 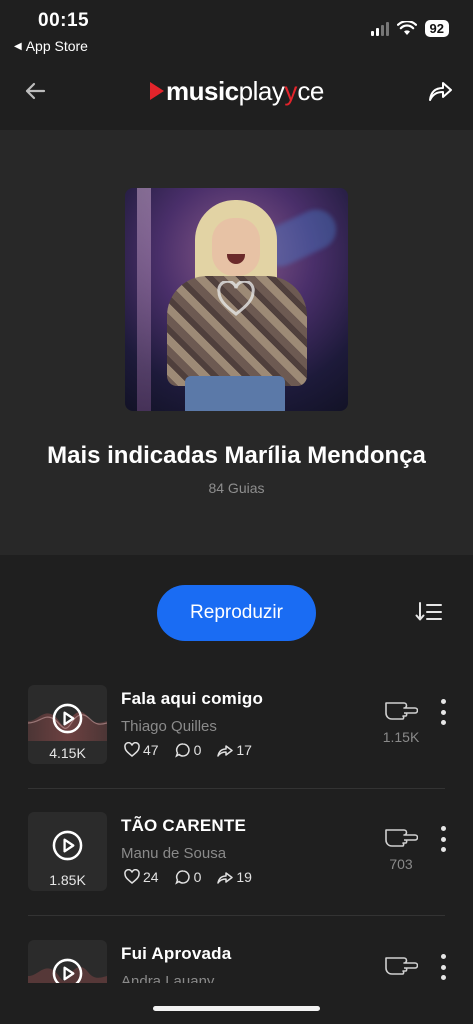 What do you see at coordinates (291, 90) in the screenshot?
I see `logo-text-accent: y` at bounding box center [291, 90].